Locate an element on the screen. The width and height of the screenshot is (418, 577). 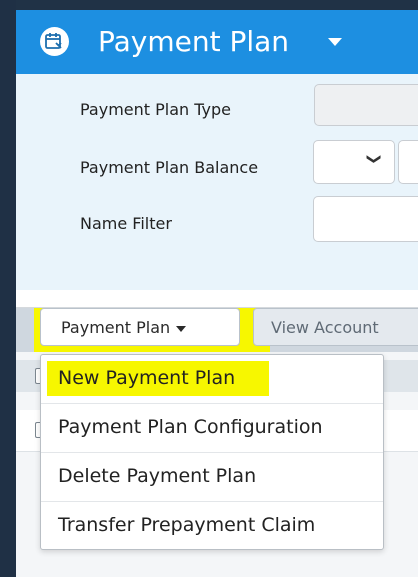
section-divider is located at coordinates (217, 299).